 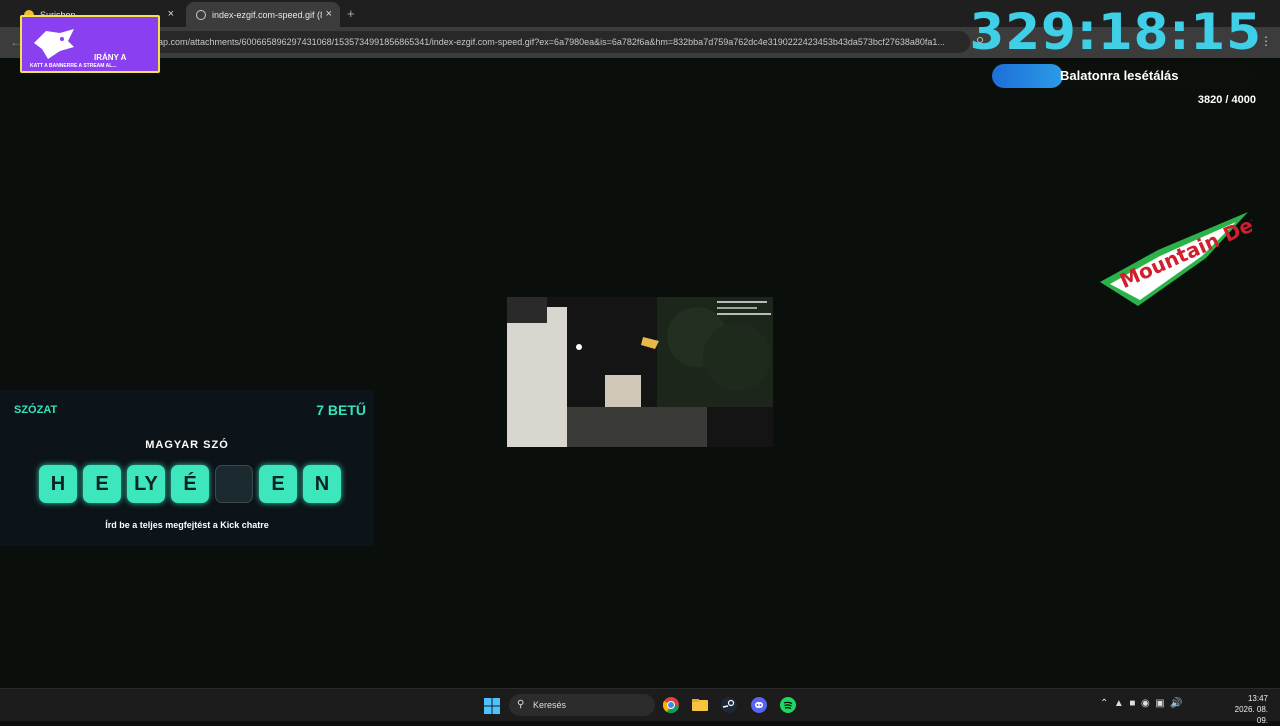 What do you see at coordinates (671, 705) in the screenshot?
I see `chrome-icon` at bounding box center [671, 705].